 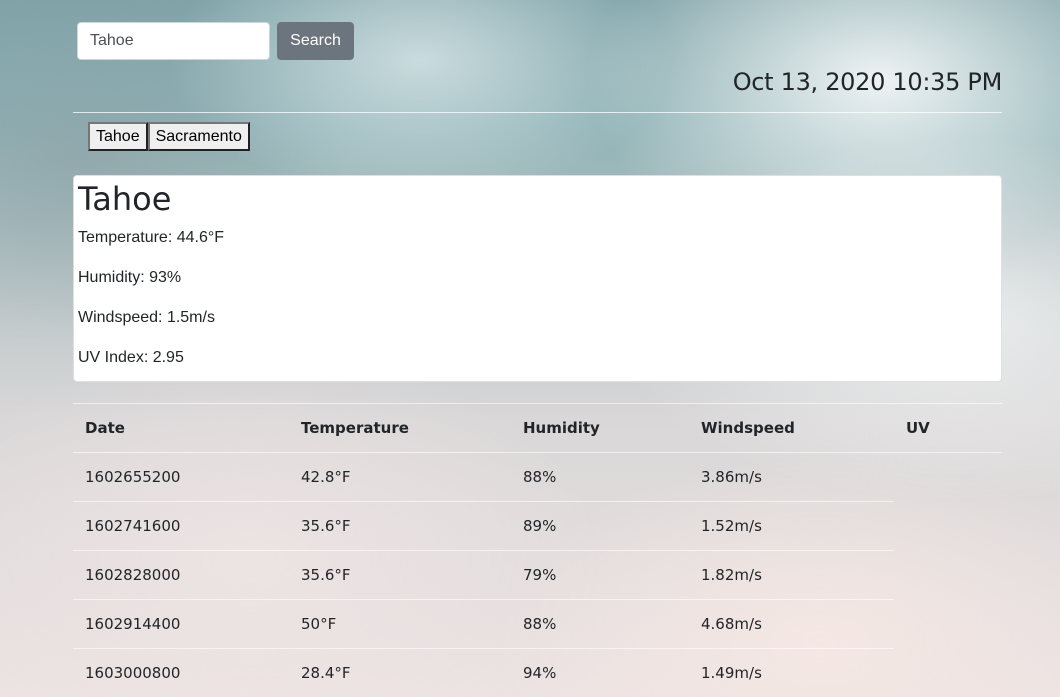 I want to click on history-button-tahoe: Tahoe, so click(x=118, y=136).